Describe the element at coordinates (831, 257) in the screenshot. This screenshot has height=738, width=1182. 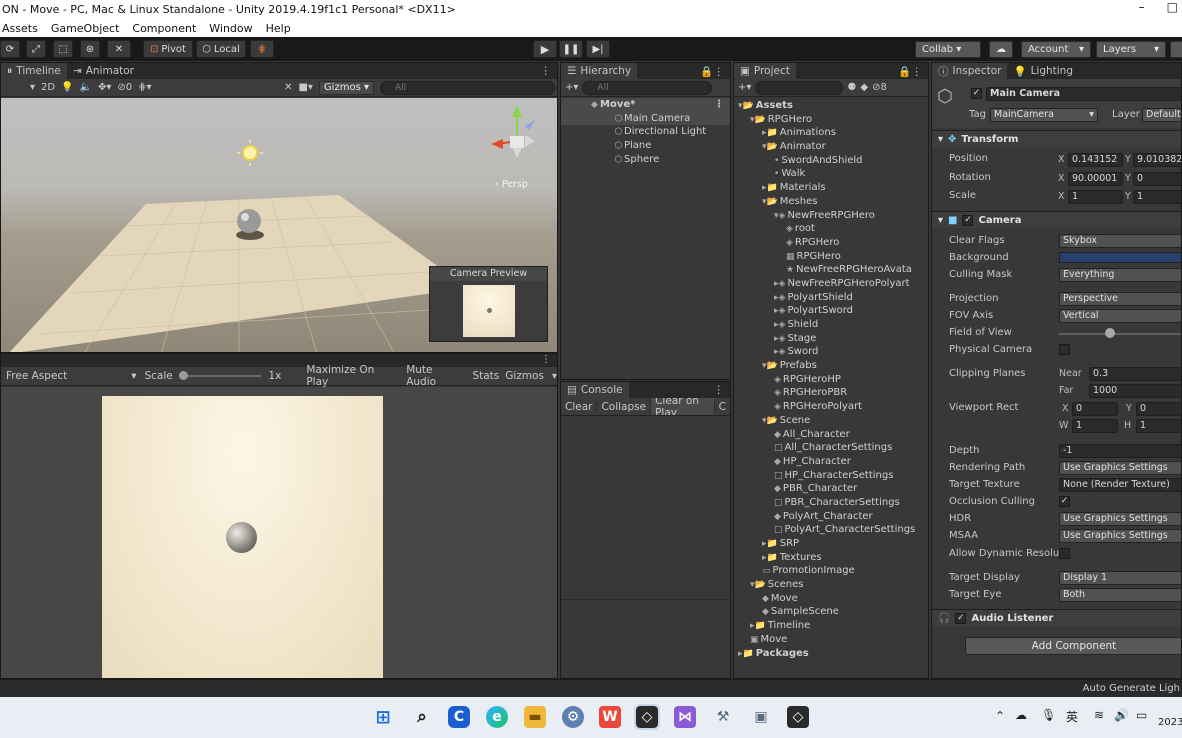
I see `project-item: ▦ RPGHero` at that location.